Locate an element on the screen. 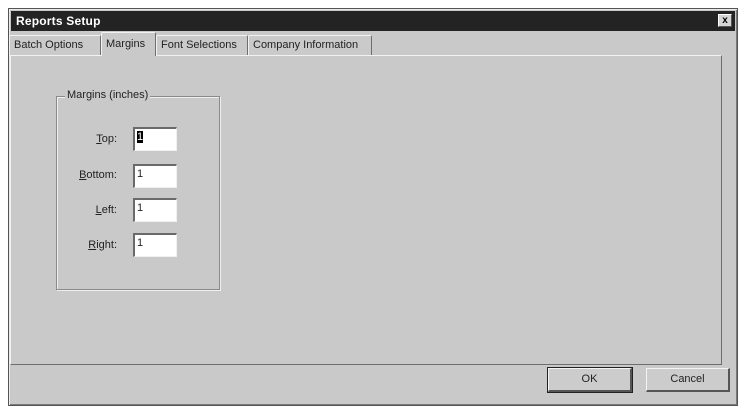  left-margin-input: 1 is located at coordinates (155, 210).